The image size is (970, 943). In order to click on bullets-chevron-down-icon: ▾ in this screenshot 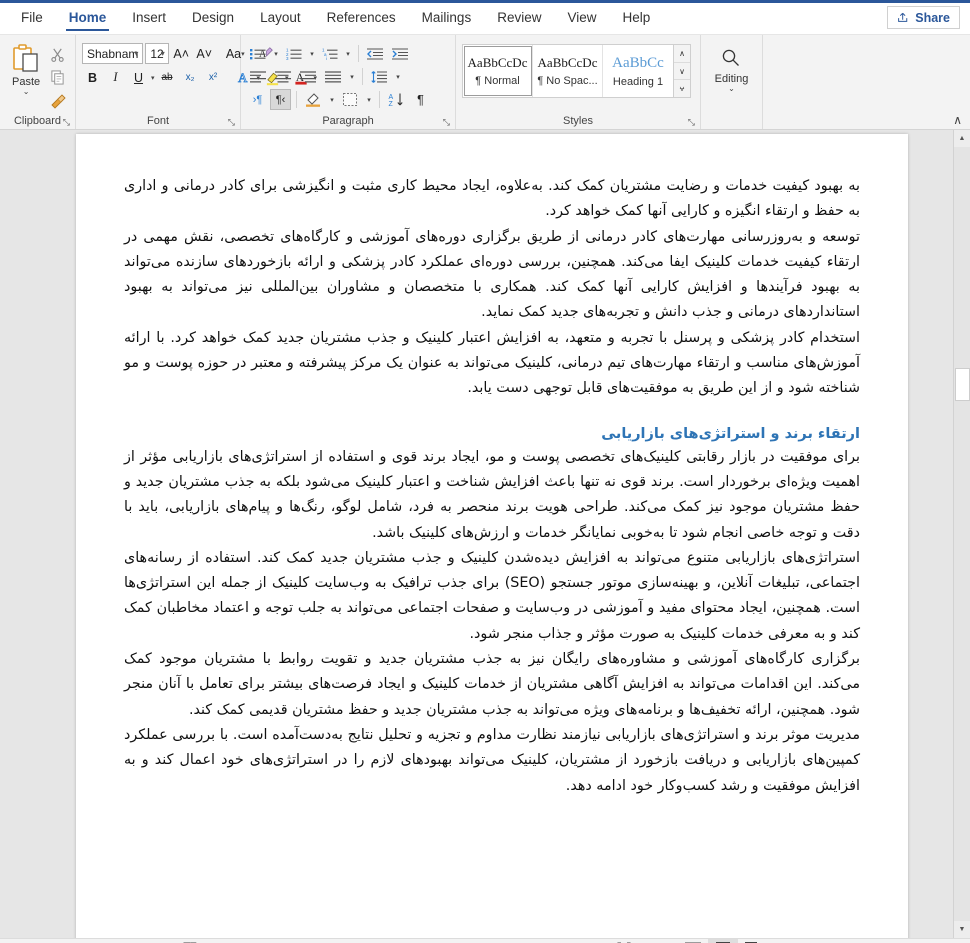, I will do `click(276, 54)`.